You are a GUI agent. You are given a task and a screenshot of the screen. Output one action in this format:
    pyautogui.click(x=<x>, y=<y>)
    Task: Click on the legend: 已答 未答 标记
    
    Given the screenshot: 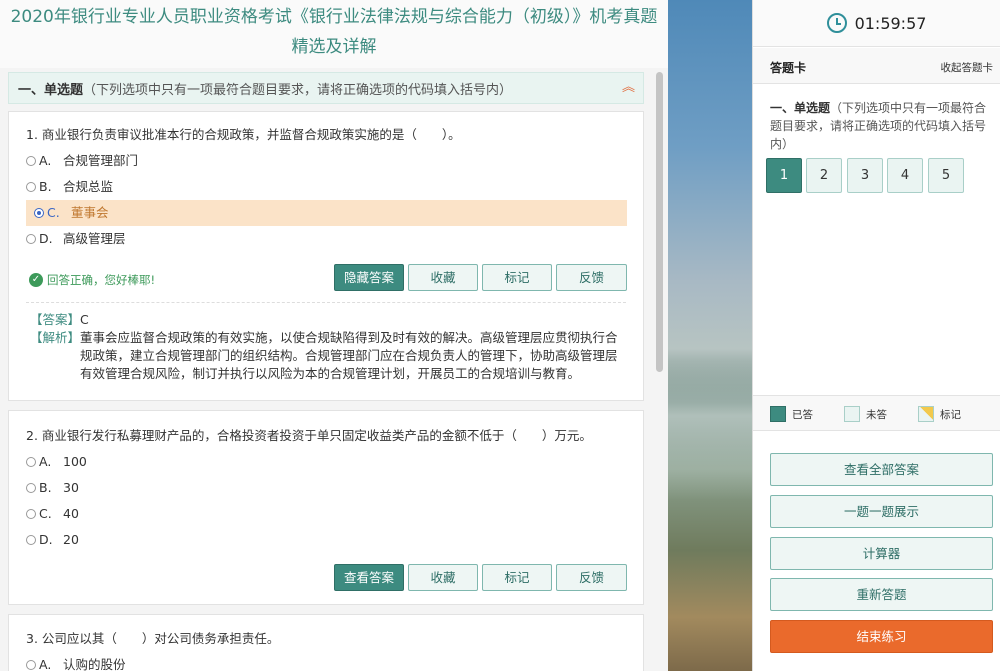 What is the action you would take?
    pyautogui.click(x=876, y=413)
    